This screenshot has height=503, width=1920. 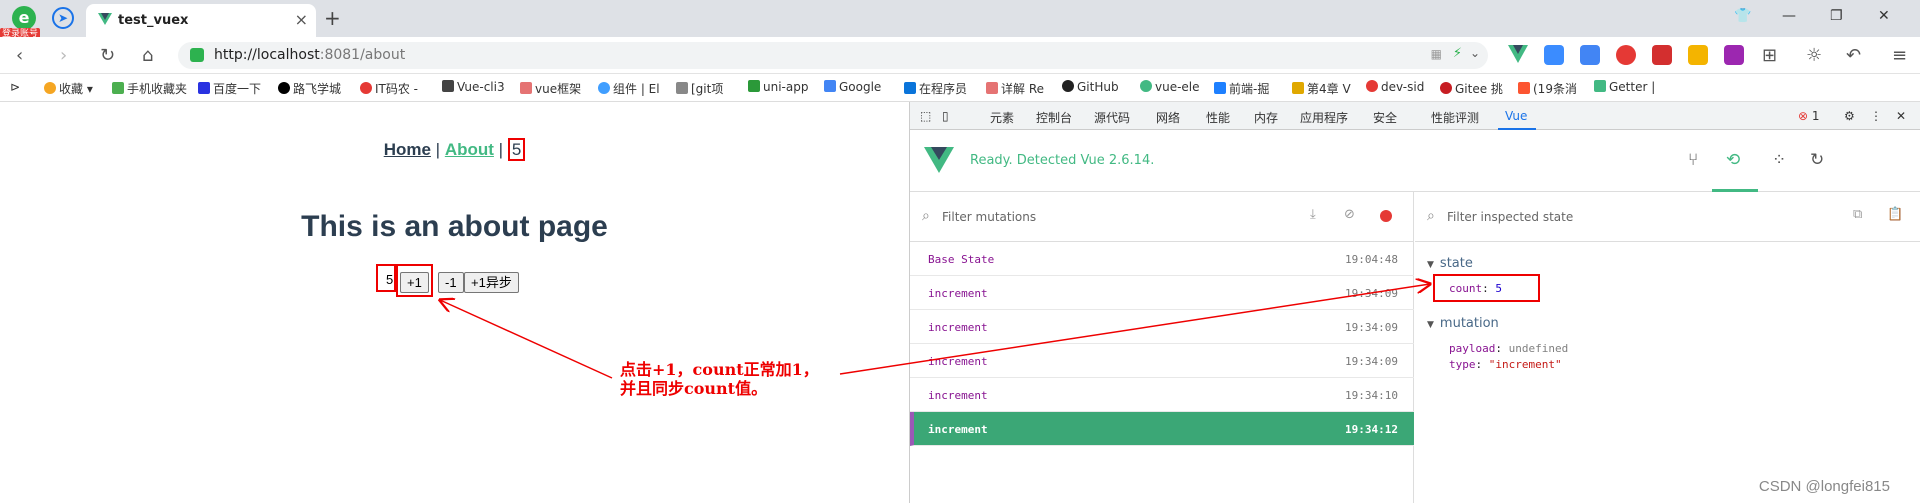 I want to click on csdn-watermark: CSDN @longfei815, so click(x=1824, y=486).